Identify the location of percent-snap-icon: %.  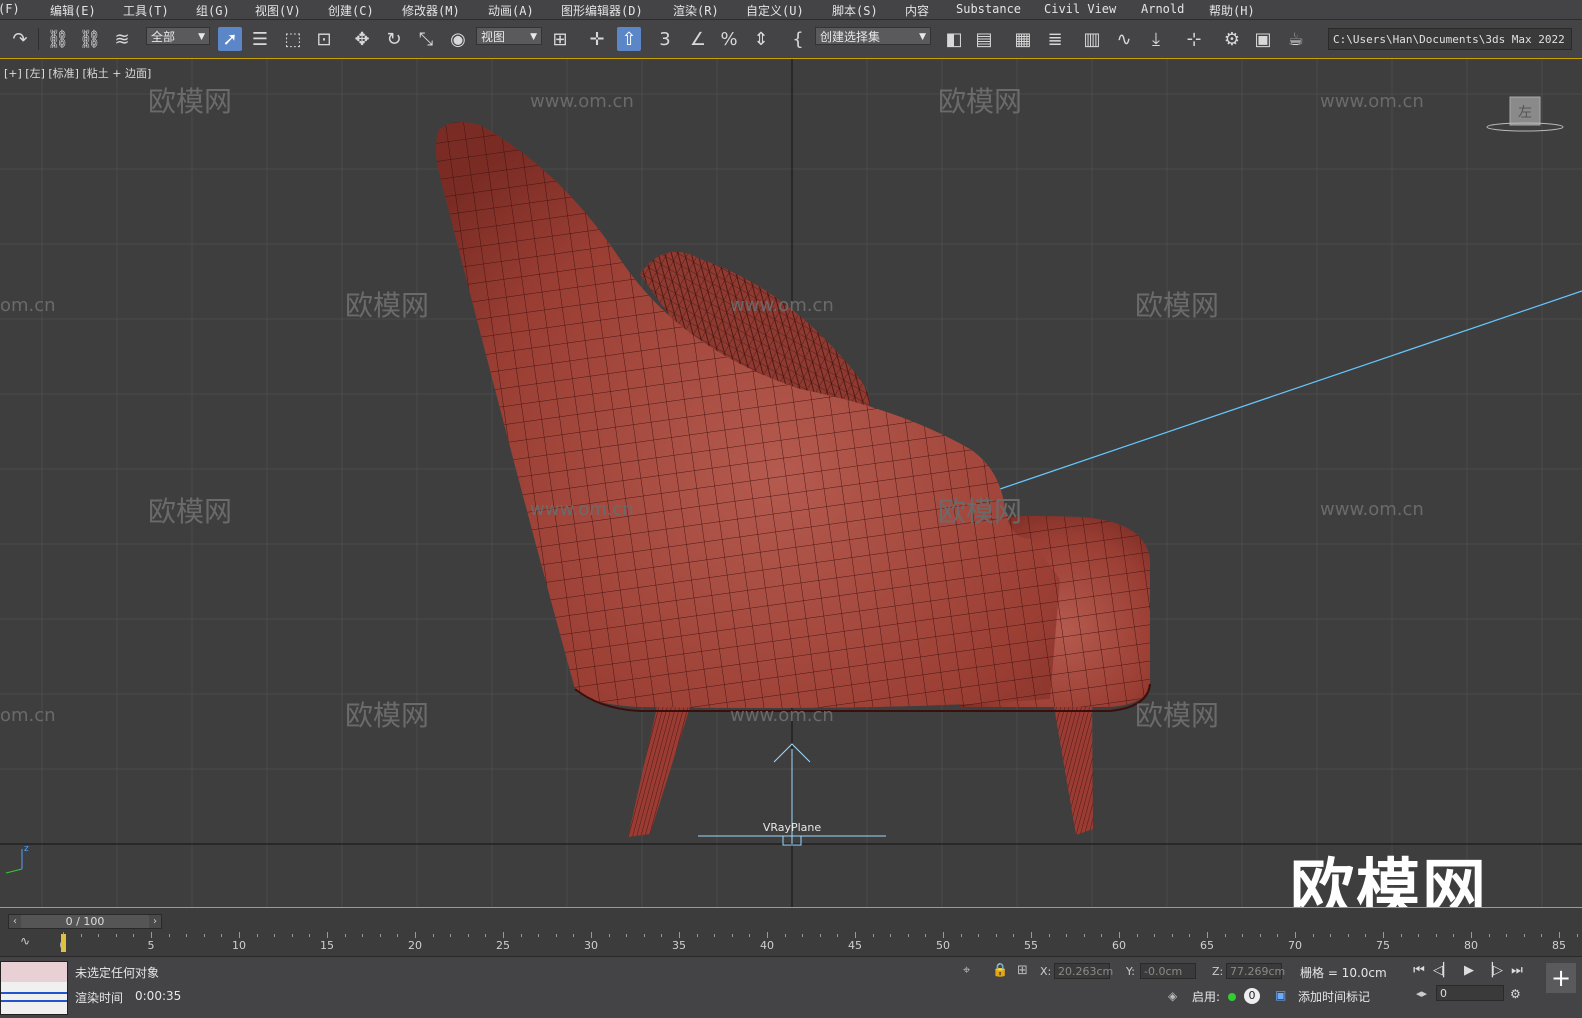
(729, 39).